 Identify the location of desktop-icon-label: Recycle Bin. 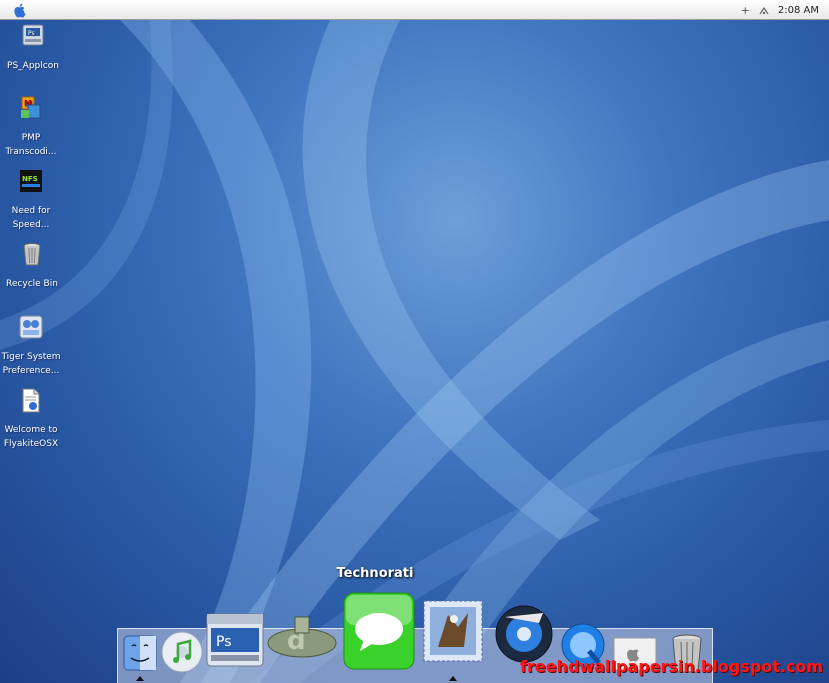
(32, 284).